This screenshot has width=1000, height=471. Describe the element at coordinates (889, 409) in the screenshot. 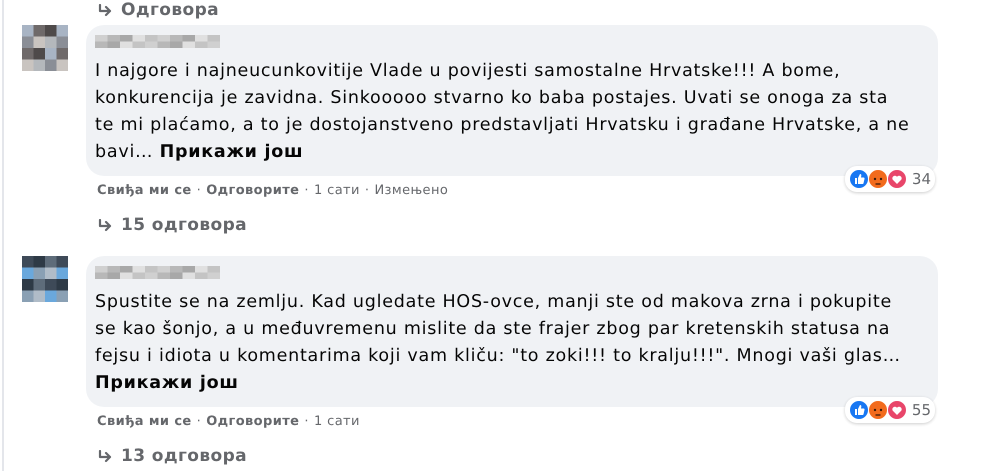

I see `reactions-badge: 55` at that location.